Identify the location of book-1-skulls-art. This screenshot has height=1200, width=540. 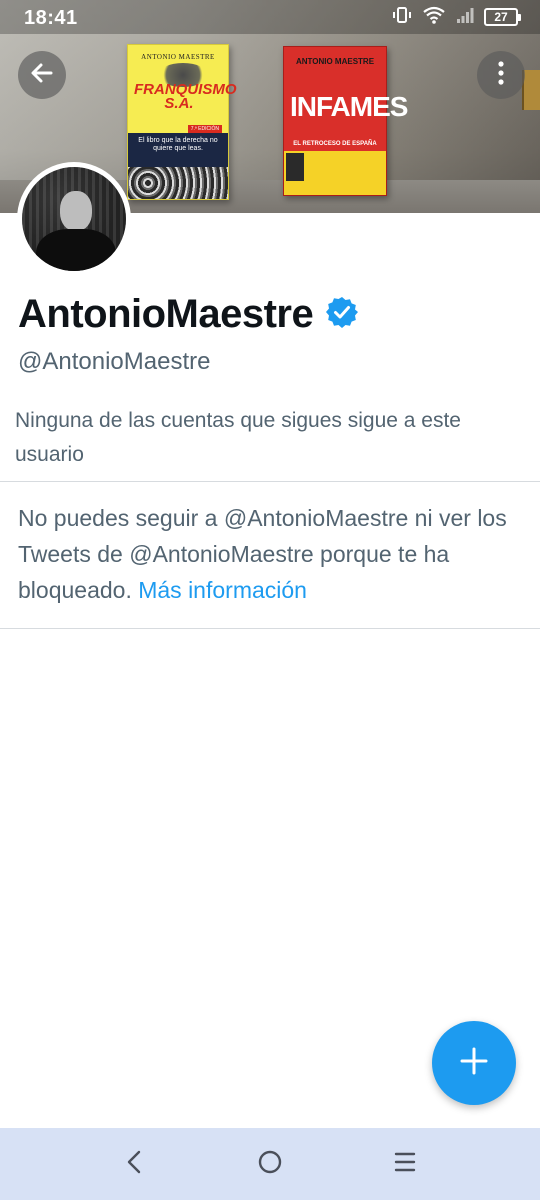
(178, 183).